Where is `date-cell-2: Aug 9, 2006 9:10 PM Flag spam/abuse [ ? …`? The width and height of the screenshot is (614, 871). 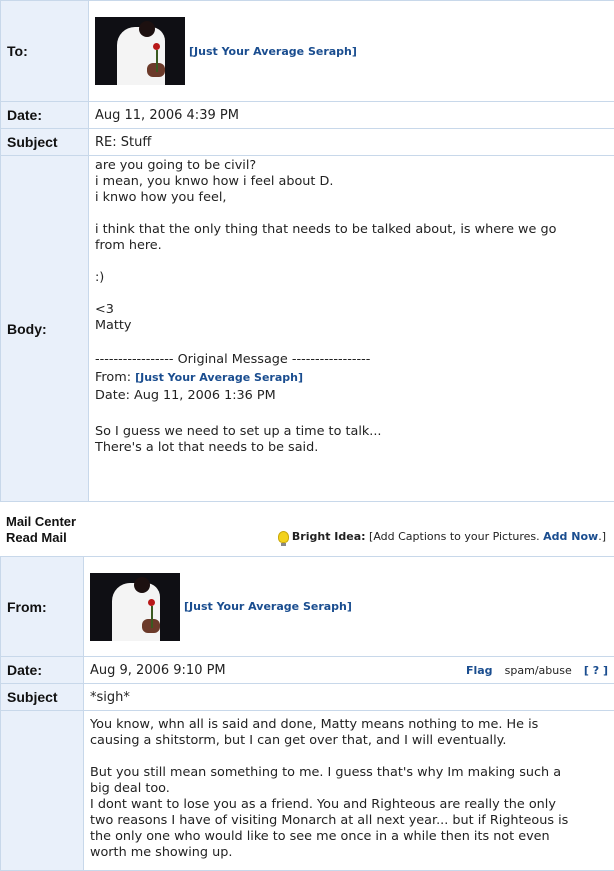
date-cell-2: Aug 9, 2006 9:10 PM Flag spam/abuse [ ? … is located at coordinates (349, 670).